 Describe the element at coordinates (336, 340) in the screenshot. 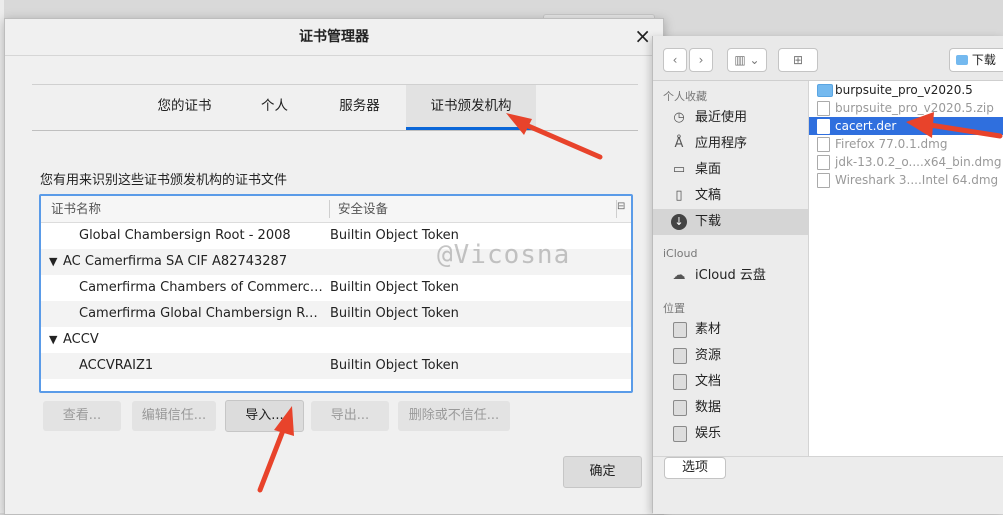

I see `table-group-row: ▼ ACCV` at that location.